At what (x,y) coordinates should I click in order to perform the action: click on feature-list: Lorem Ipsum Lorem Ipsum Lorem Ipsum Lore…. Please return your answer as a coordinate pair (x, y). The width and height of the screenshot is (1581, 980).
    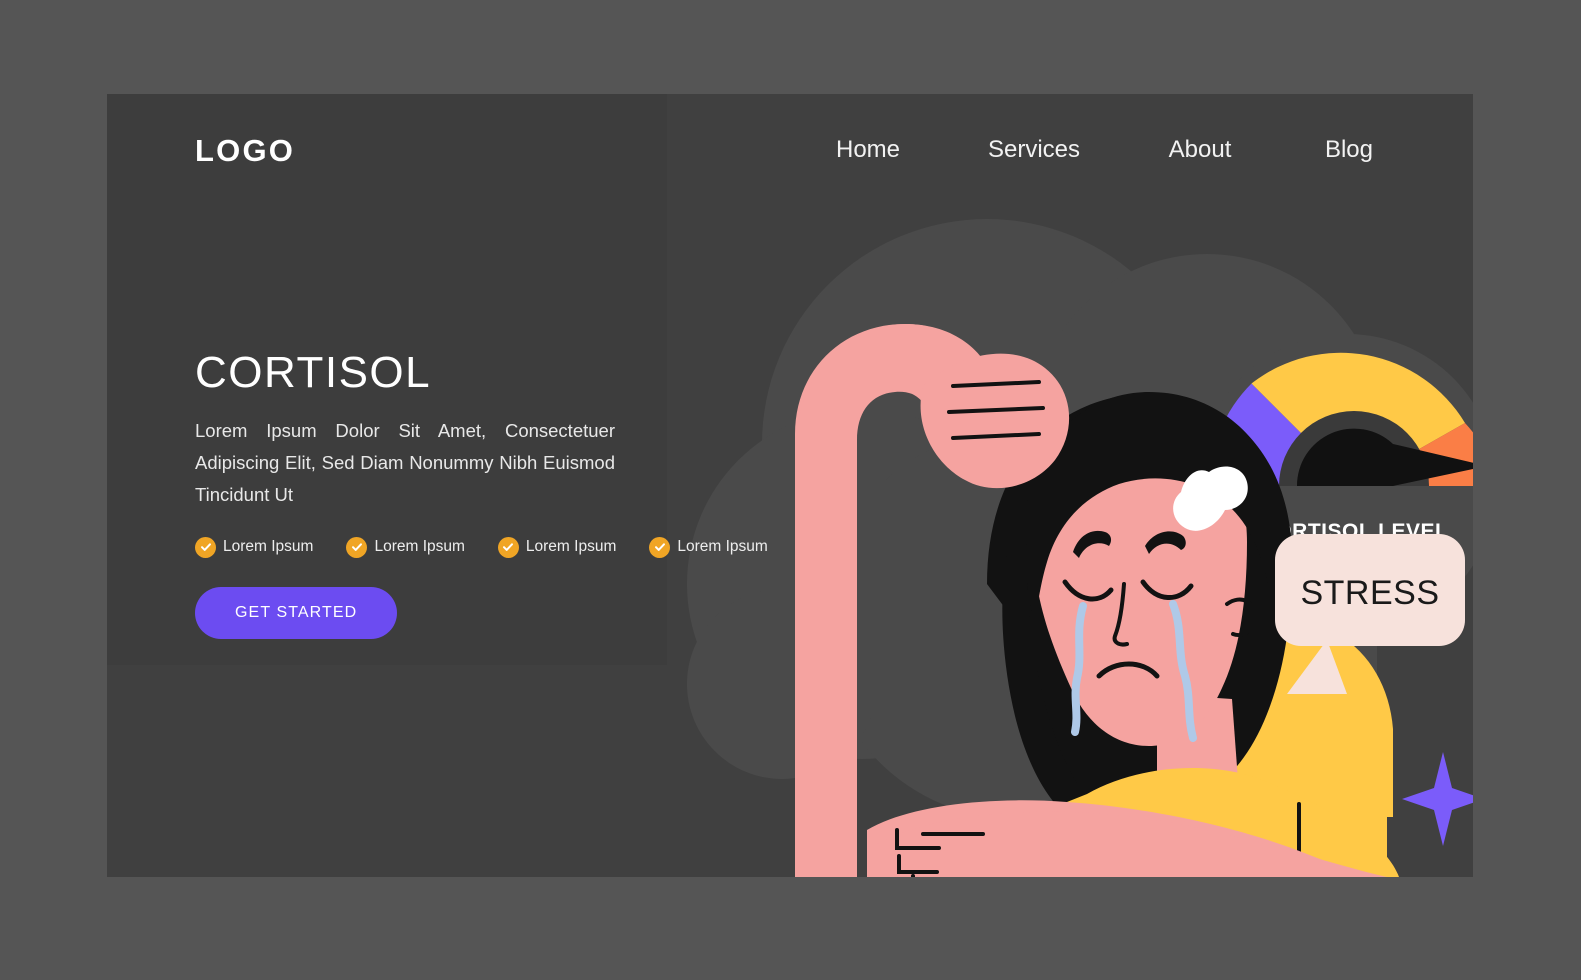
    Looking at the image, I should click on (481, 547).